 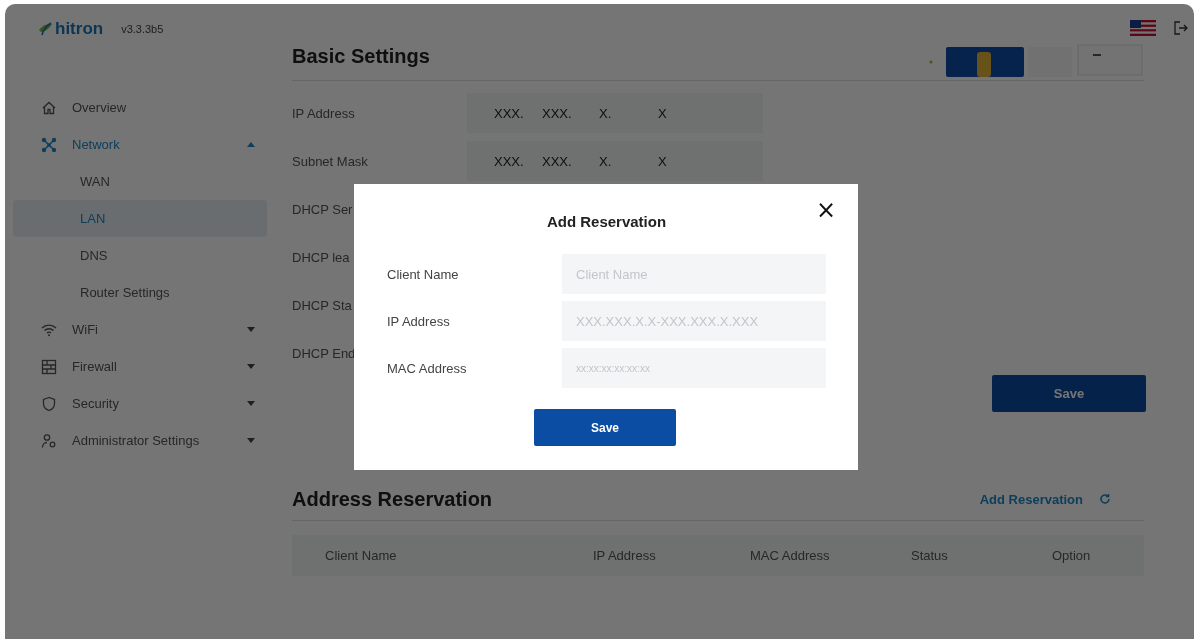 I want to click on nav-subitem: LAN, so click(x=140, y=218).